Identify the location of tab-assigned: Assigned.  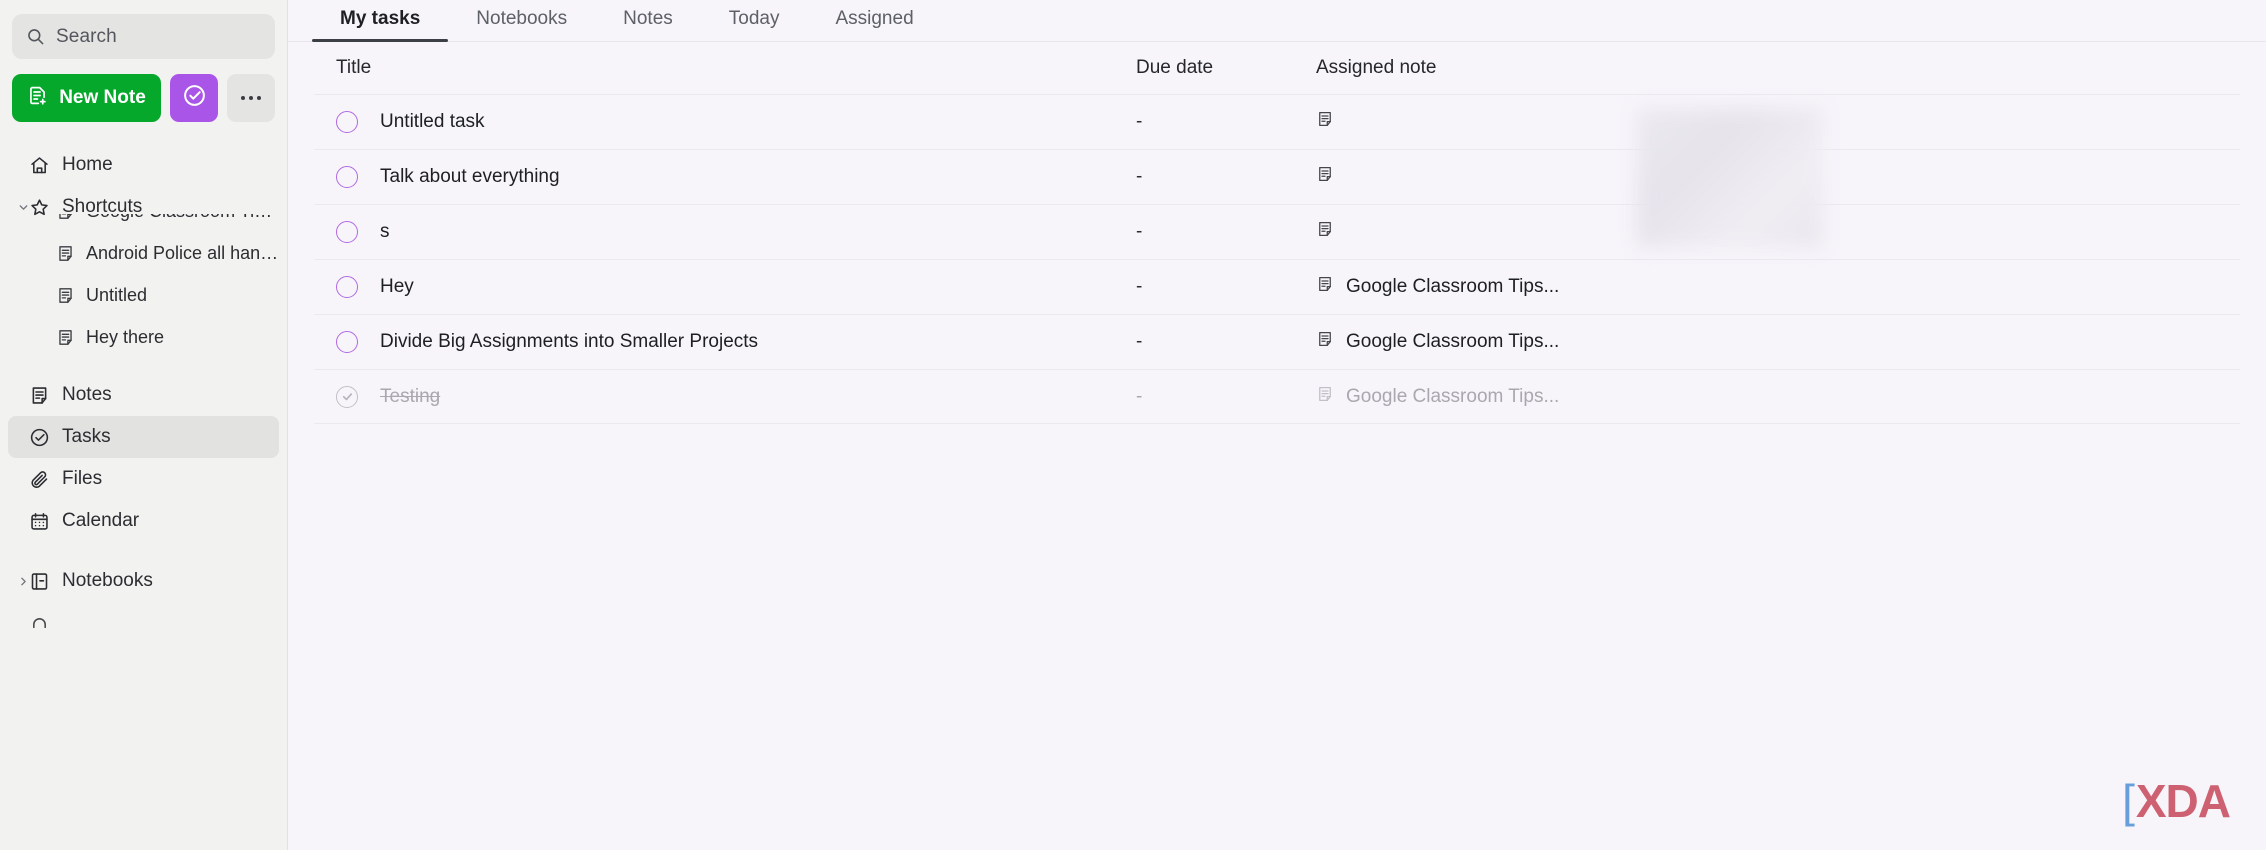
(874, 24).